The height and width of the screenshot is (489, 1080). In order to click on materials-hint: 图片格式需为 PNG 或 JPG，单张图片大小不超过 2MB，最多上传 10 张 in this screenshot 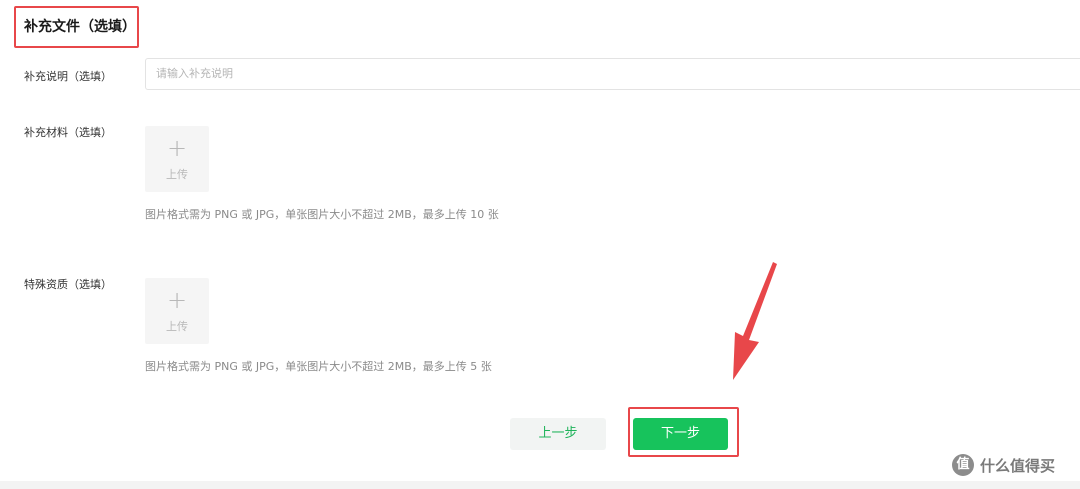, I will do `click(322, 214)`.